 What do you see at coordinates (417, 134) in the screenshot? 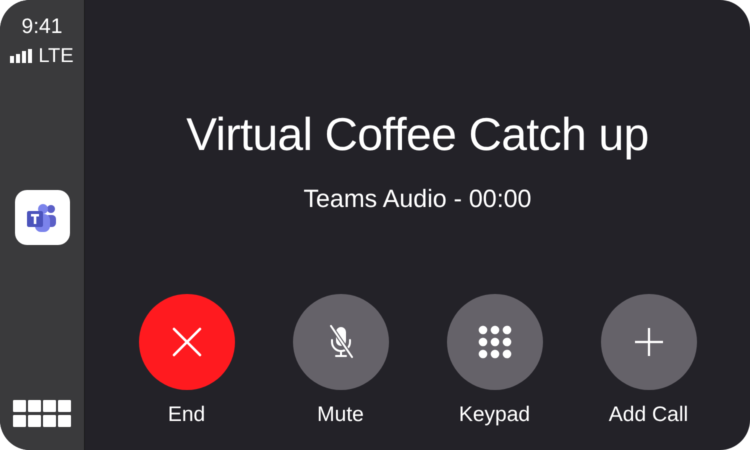
I see `call-title: Virtual Coffee Catch up` at bounding box center [417, 134].